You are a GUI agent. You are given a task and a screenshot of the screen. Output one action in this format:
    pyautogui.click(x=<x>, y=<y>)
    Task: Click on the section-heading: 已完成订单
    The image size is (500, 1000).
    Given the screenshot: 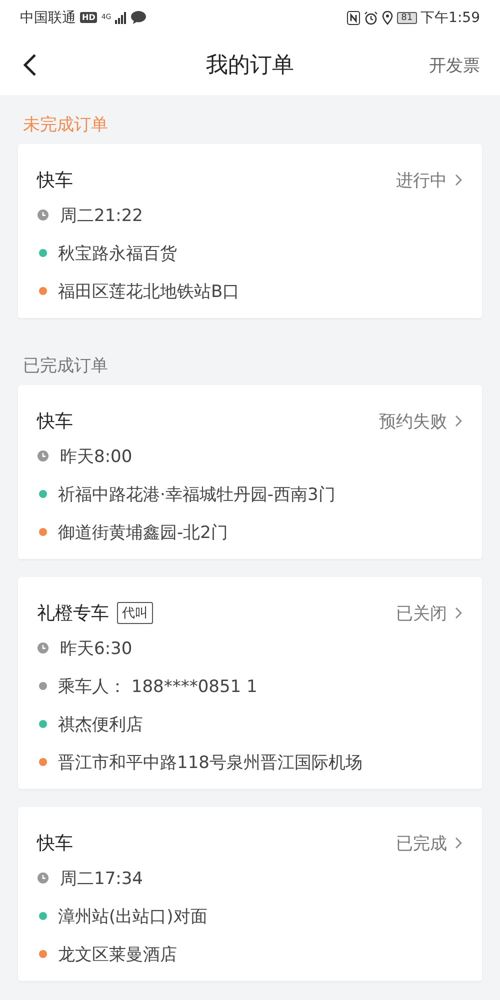 What is the action you would take?
    pyautogui.click(x=65, y=366)
    